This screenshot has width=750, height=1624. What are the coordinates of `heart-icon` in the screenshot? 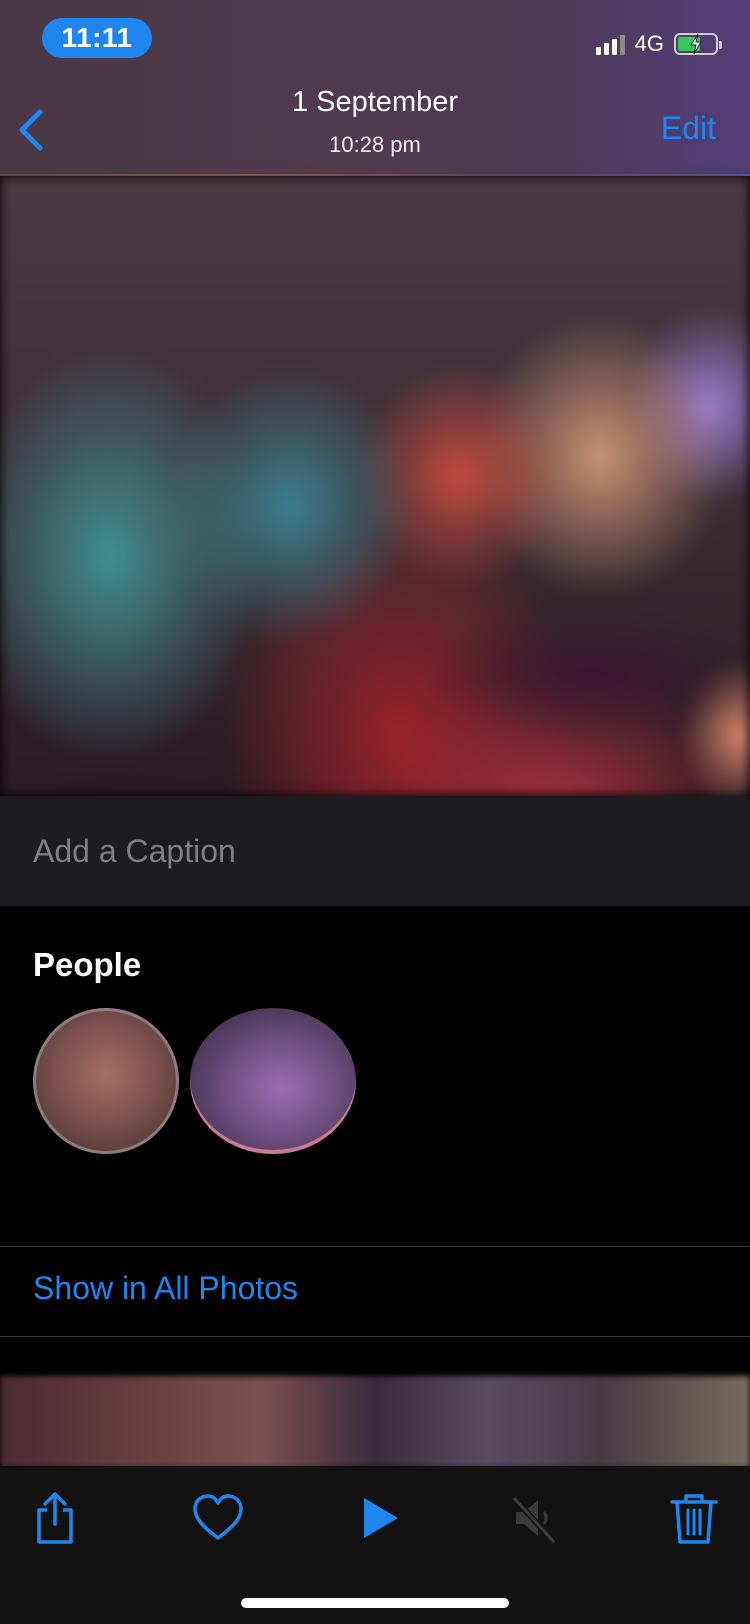 It's located at (218, 1517).